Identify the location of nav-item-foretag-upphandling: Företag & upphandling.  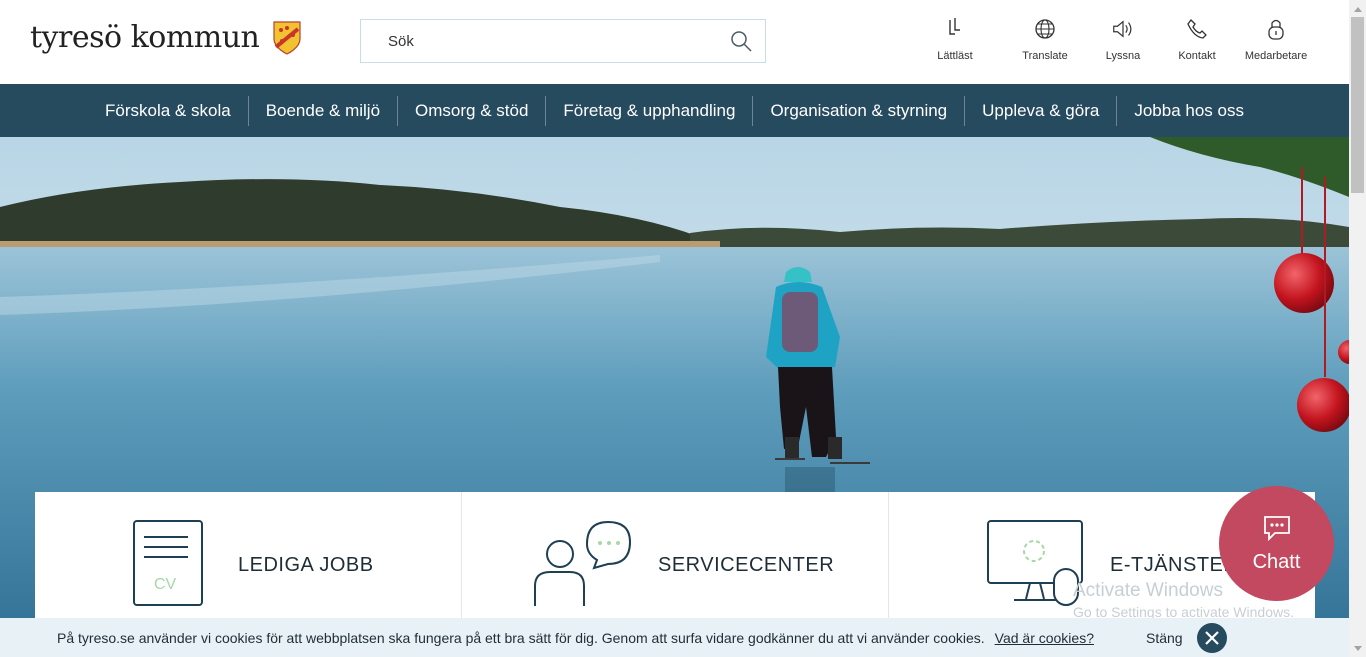
(649, 111).